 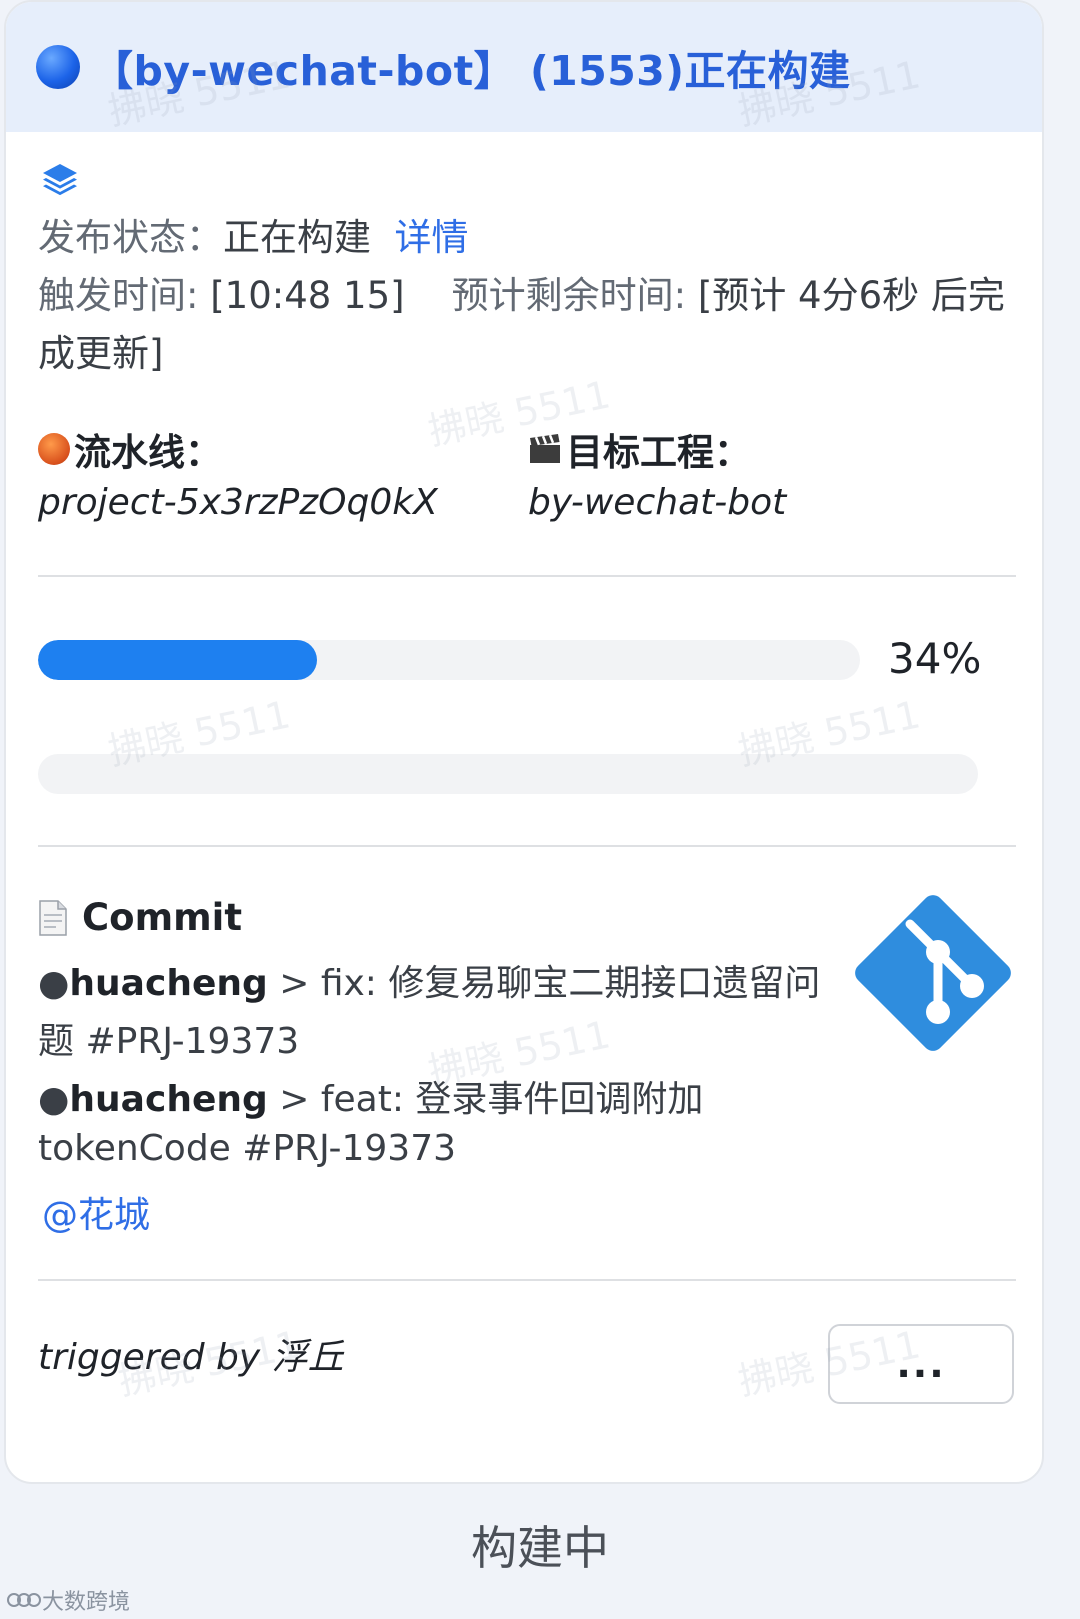 What do you see at coordinates (933, 973) in the screenshot?
I see `git-logo-icon` at bounding box center [933, 973].